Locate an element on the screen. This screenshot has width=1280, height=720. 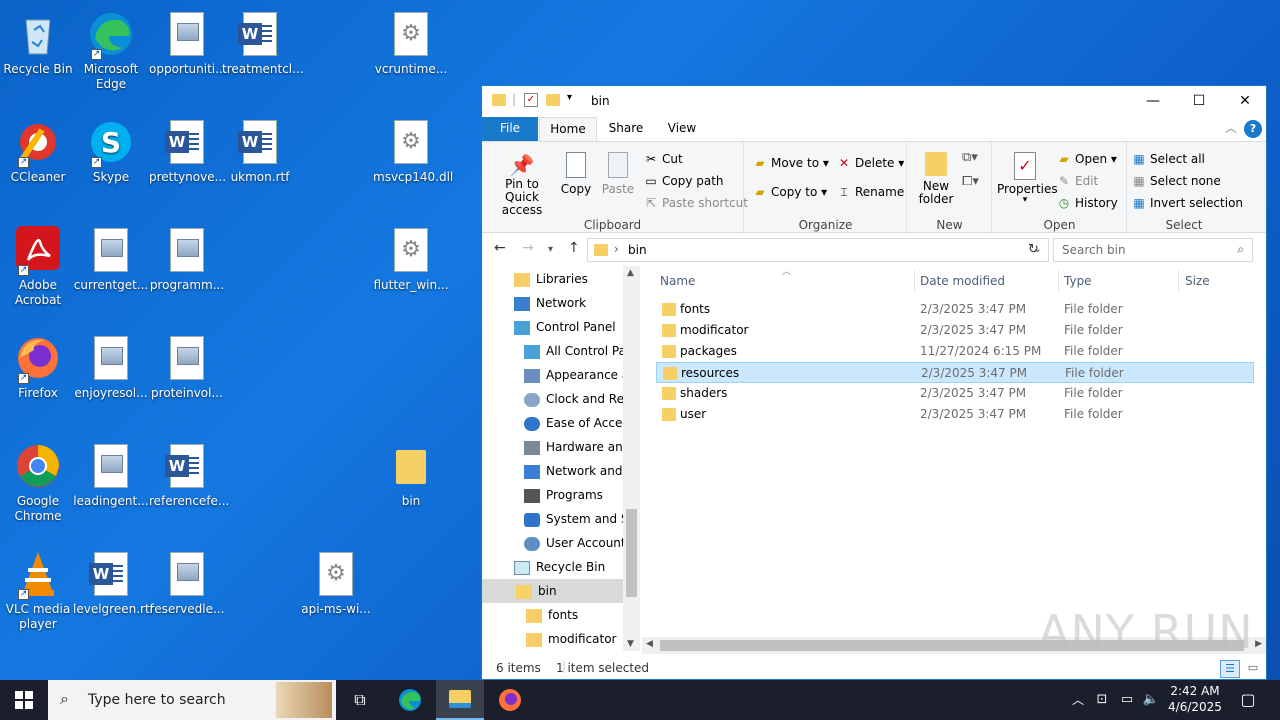
pin-quick-access-button: 📌 Pin to Quick access is located at coordinates (522, 184).